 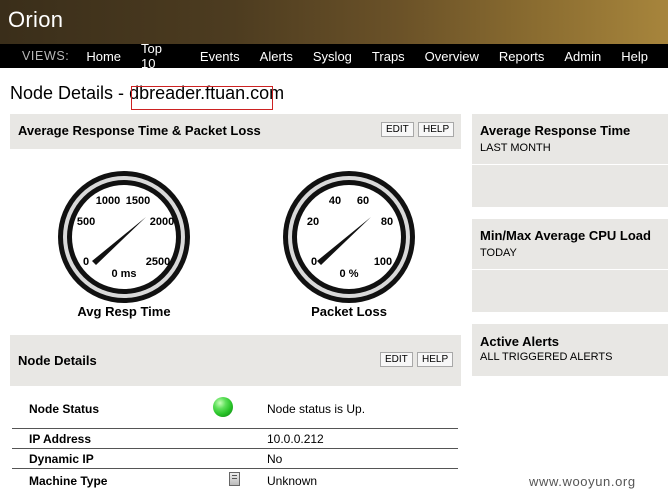 What do you see at coordinates (570, 265) in the screenshot?
I see `sidebar-panel-cpu-load: Min/Max Average CPU Load TODAY` at bounding box center [570, 265].